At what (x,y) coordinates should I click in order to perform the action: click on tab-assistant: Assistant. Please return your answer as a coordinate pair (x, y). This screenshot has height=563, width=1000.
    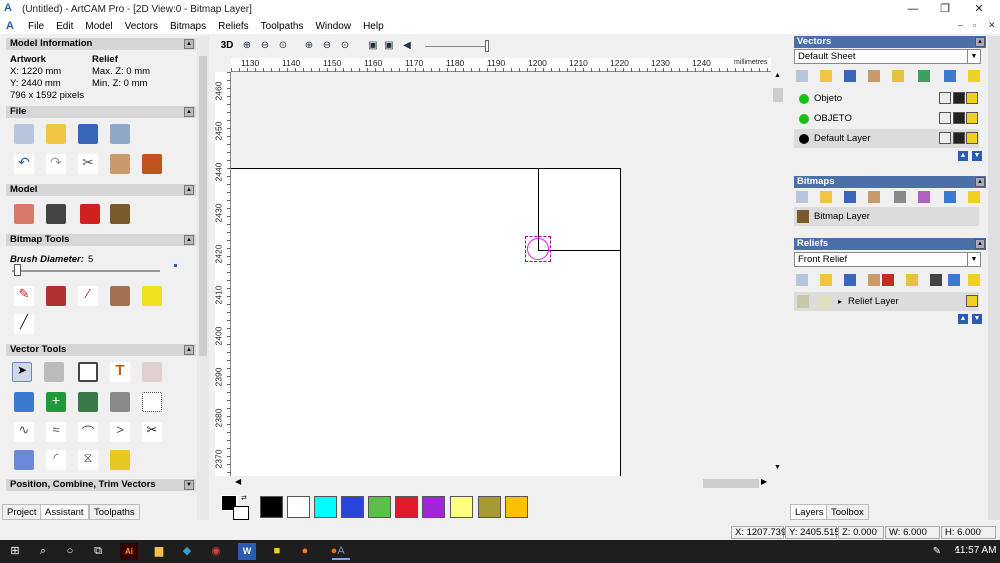
    Looking at the image, I should click on (64, 512).